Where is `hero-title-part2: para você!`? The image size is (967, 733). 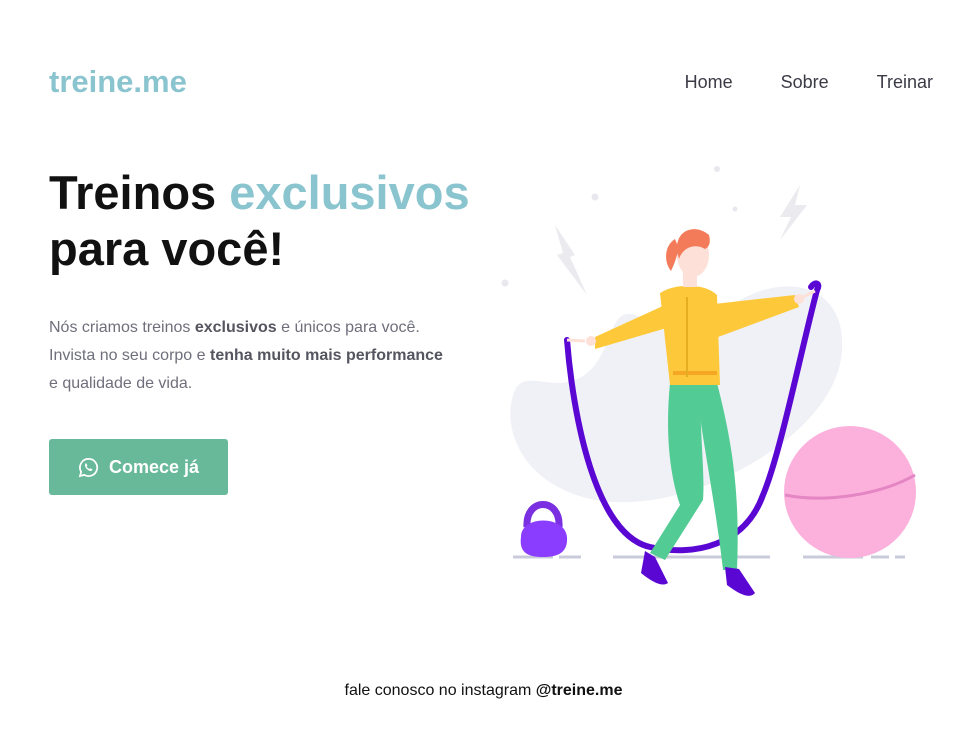 hero-title-part2: para você! is located at coordinates (167, 248).